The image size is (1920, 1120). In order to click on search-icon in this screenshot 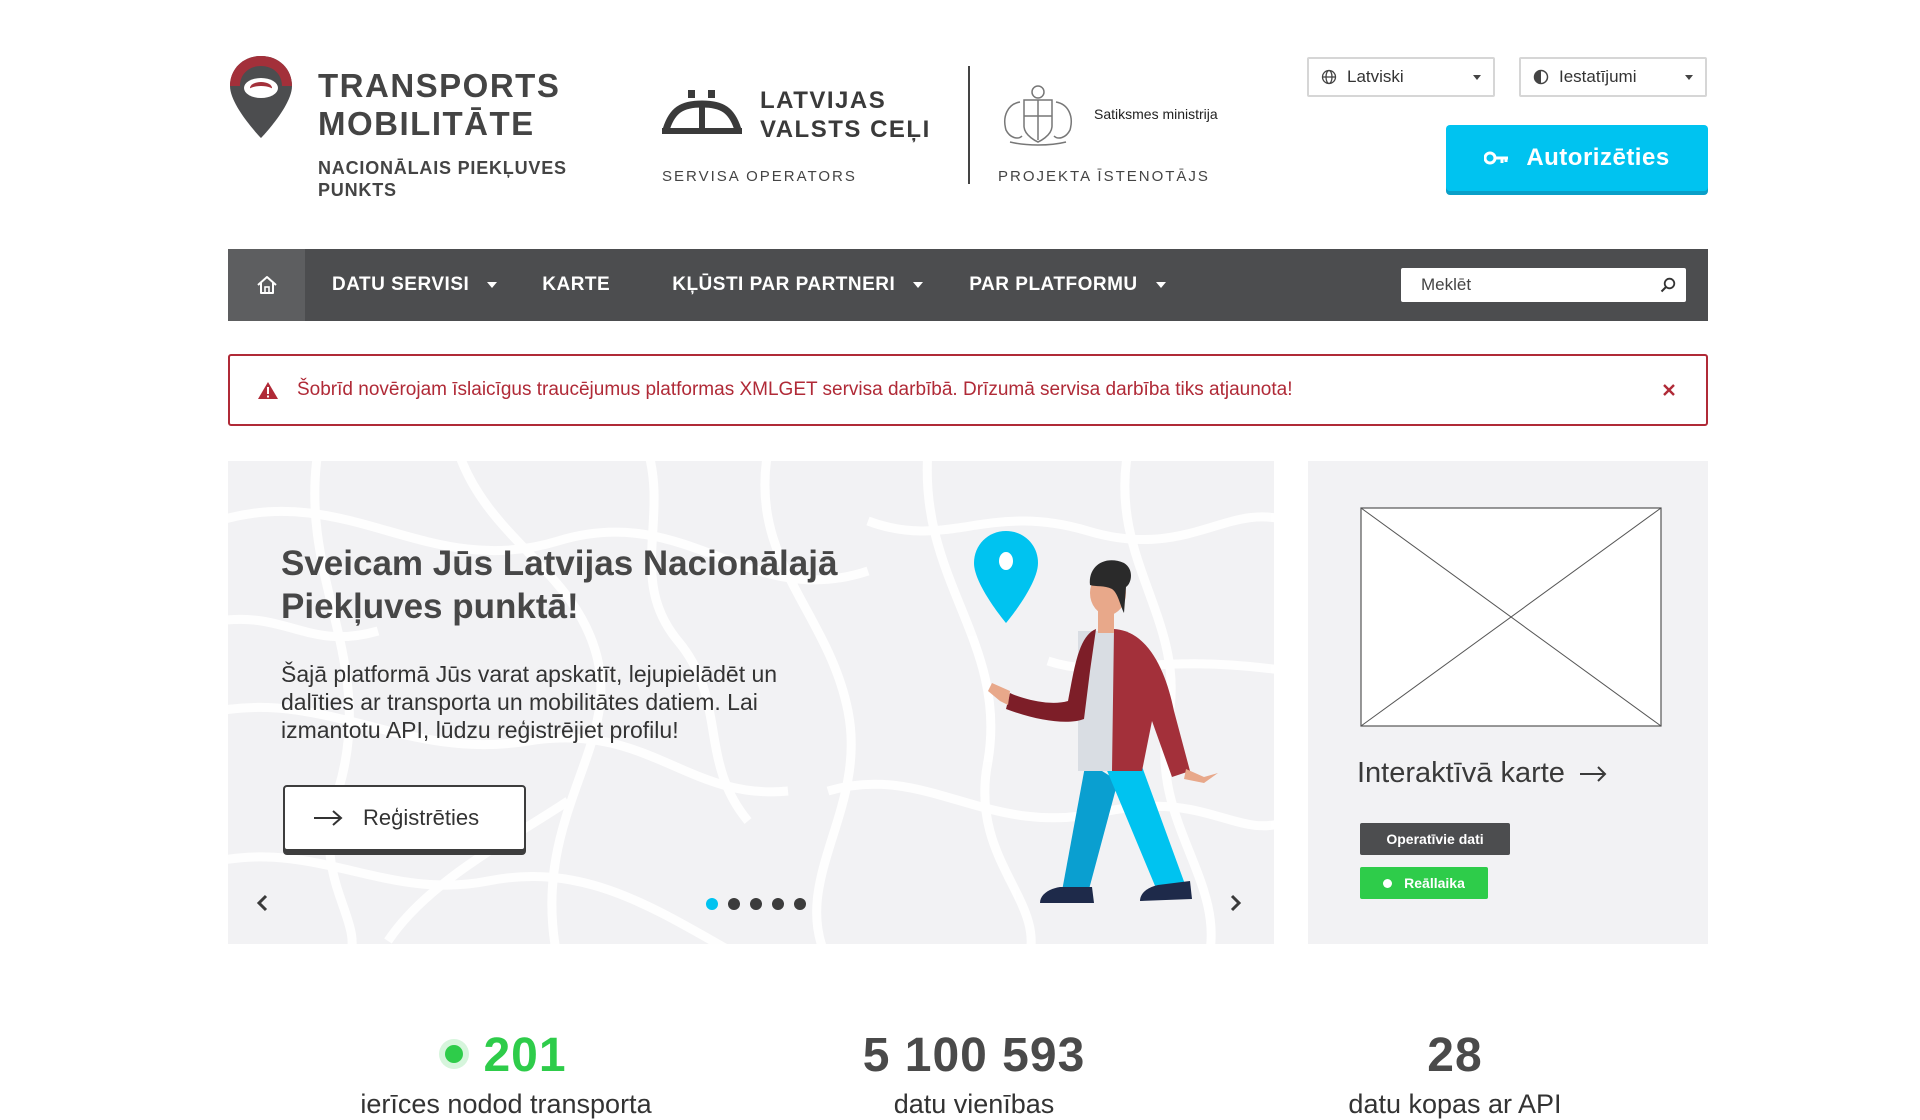, I will do `click(1668, 285)`.